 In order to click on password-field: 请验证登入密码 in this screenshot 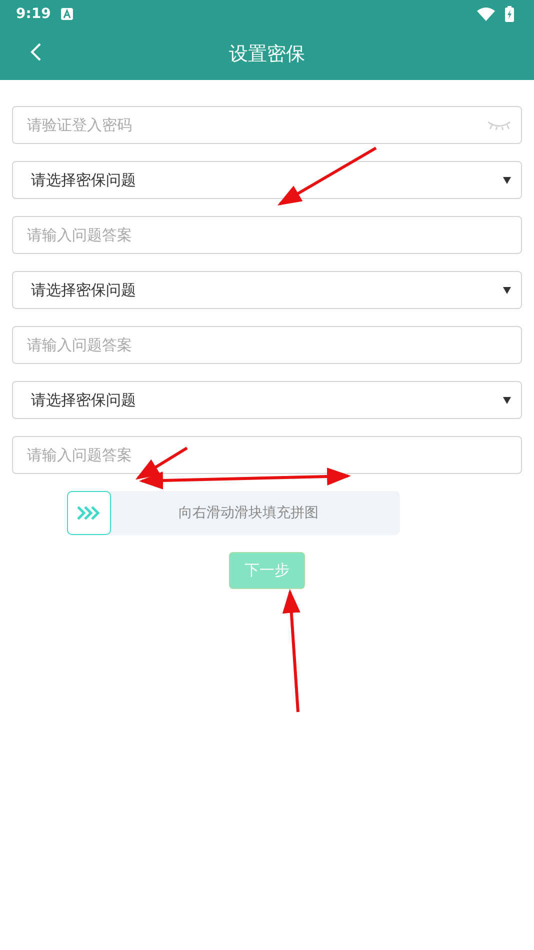, I will do `click(267, 125)`.